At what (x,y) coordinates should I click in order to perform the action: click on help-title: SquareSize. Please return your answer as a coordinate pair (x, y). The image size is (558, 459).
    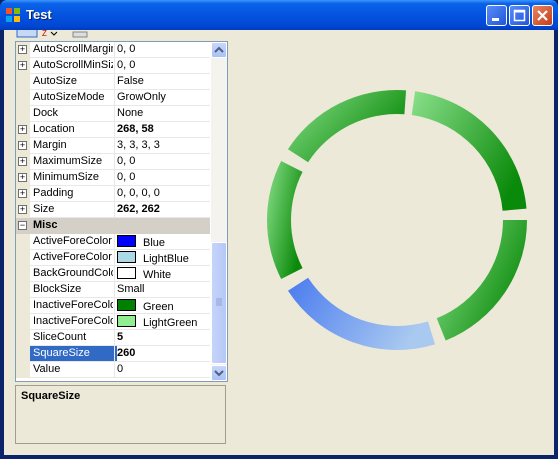
    Looking at the image, I should click on (51, 396).